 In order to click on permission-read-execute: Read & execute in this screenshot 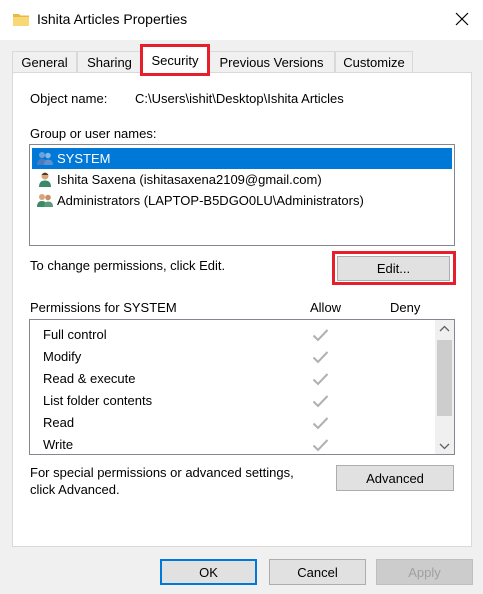, I will do `click(89, 378)`.